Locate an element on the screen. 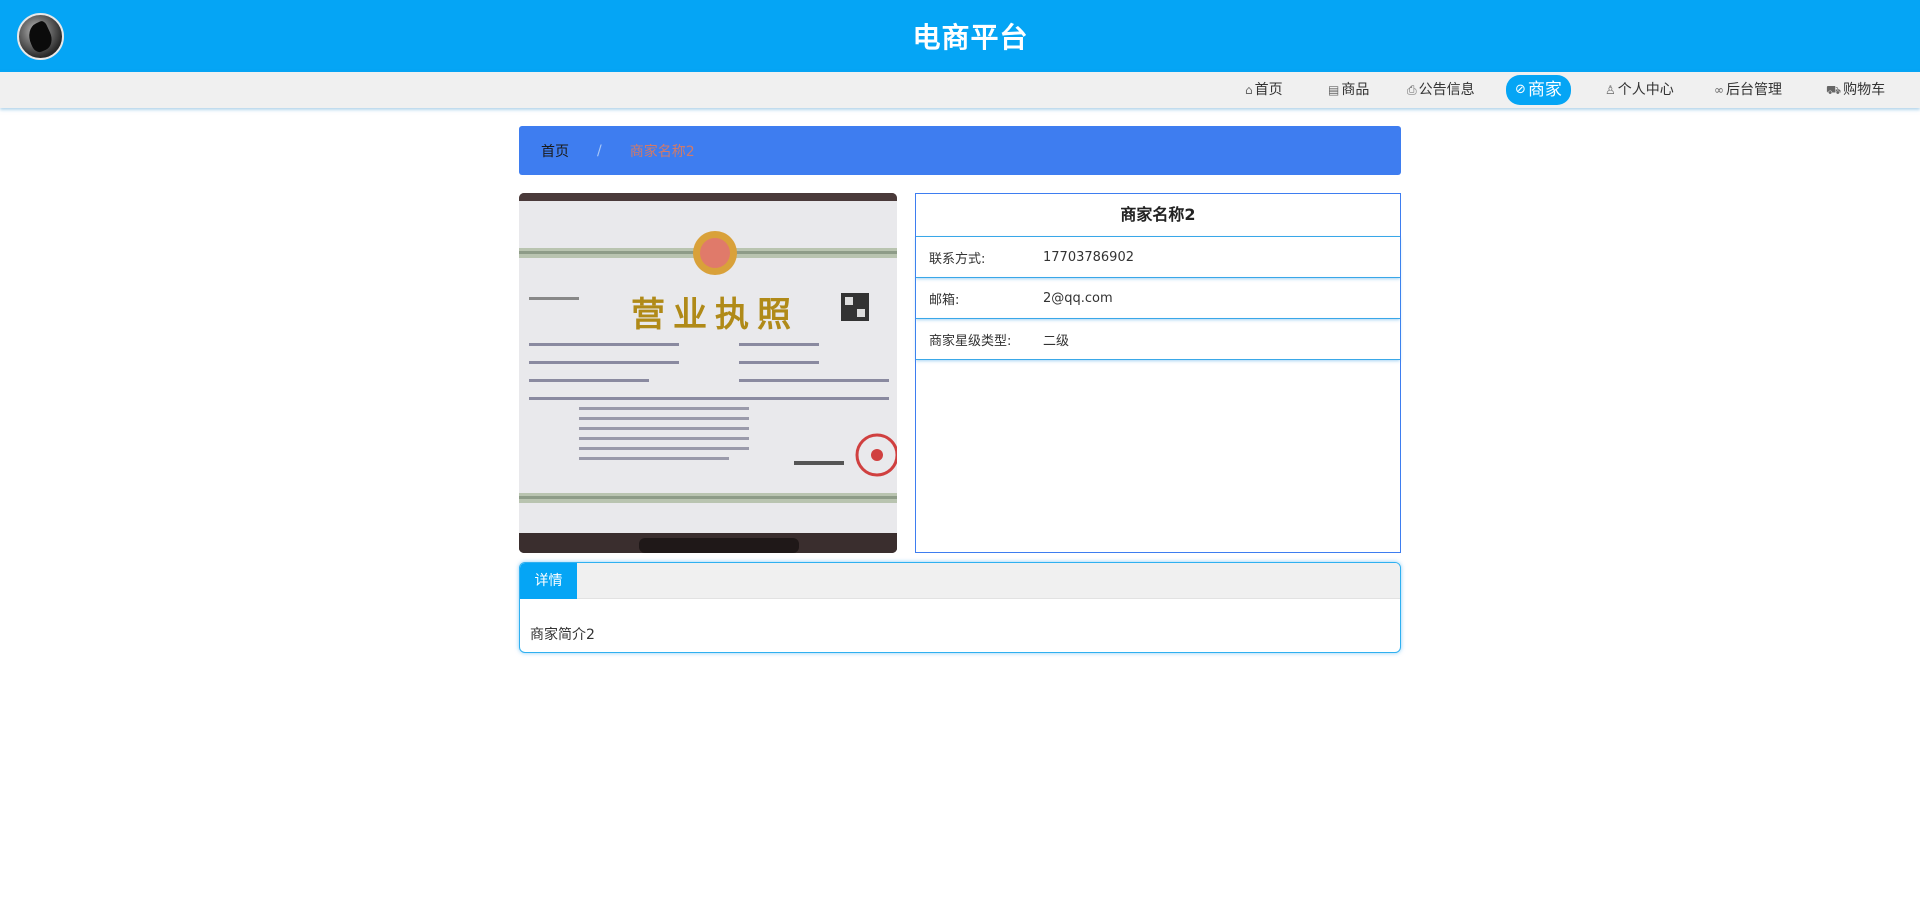 The image size is (1920, 916). info-row-star-level: 商家星级类型: 二级 is located at coordinates (1158, 339).